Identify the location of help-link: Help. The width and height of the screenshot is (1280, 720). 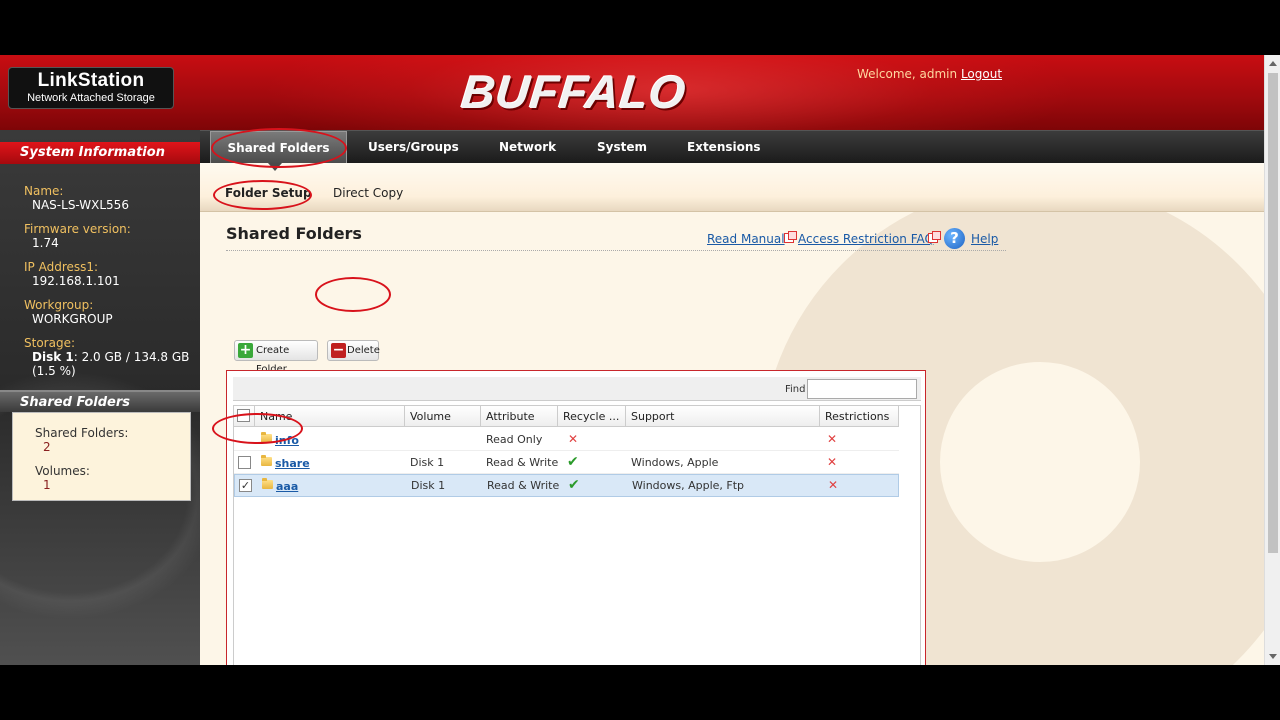
(984, 239).